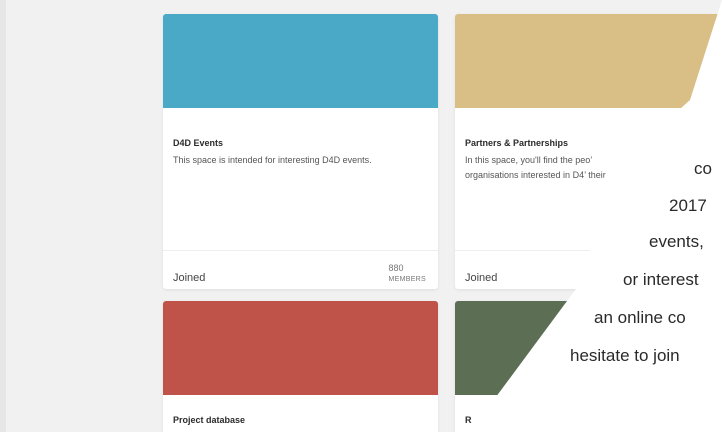 Image resolution: width=722 pixels, height=432 pixels. What do you see at coordinates (468, 420) in the screenshot?
I see `card-title: R` at bounding box center [468, 420].